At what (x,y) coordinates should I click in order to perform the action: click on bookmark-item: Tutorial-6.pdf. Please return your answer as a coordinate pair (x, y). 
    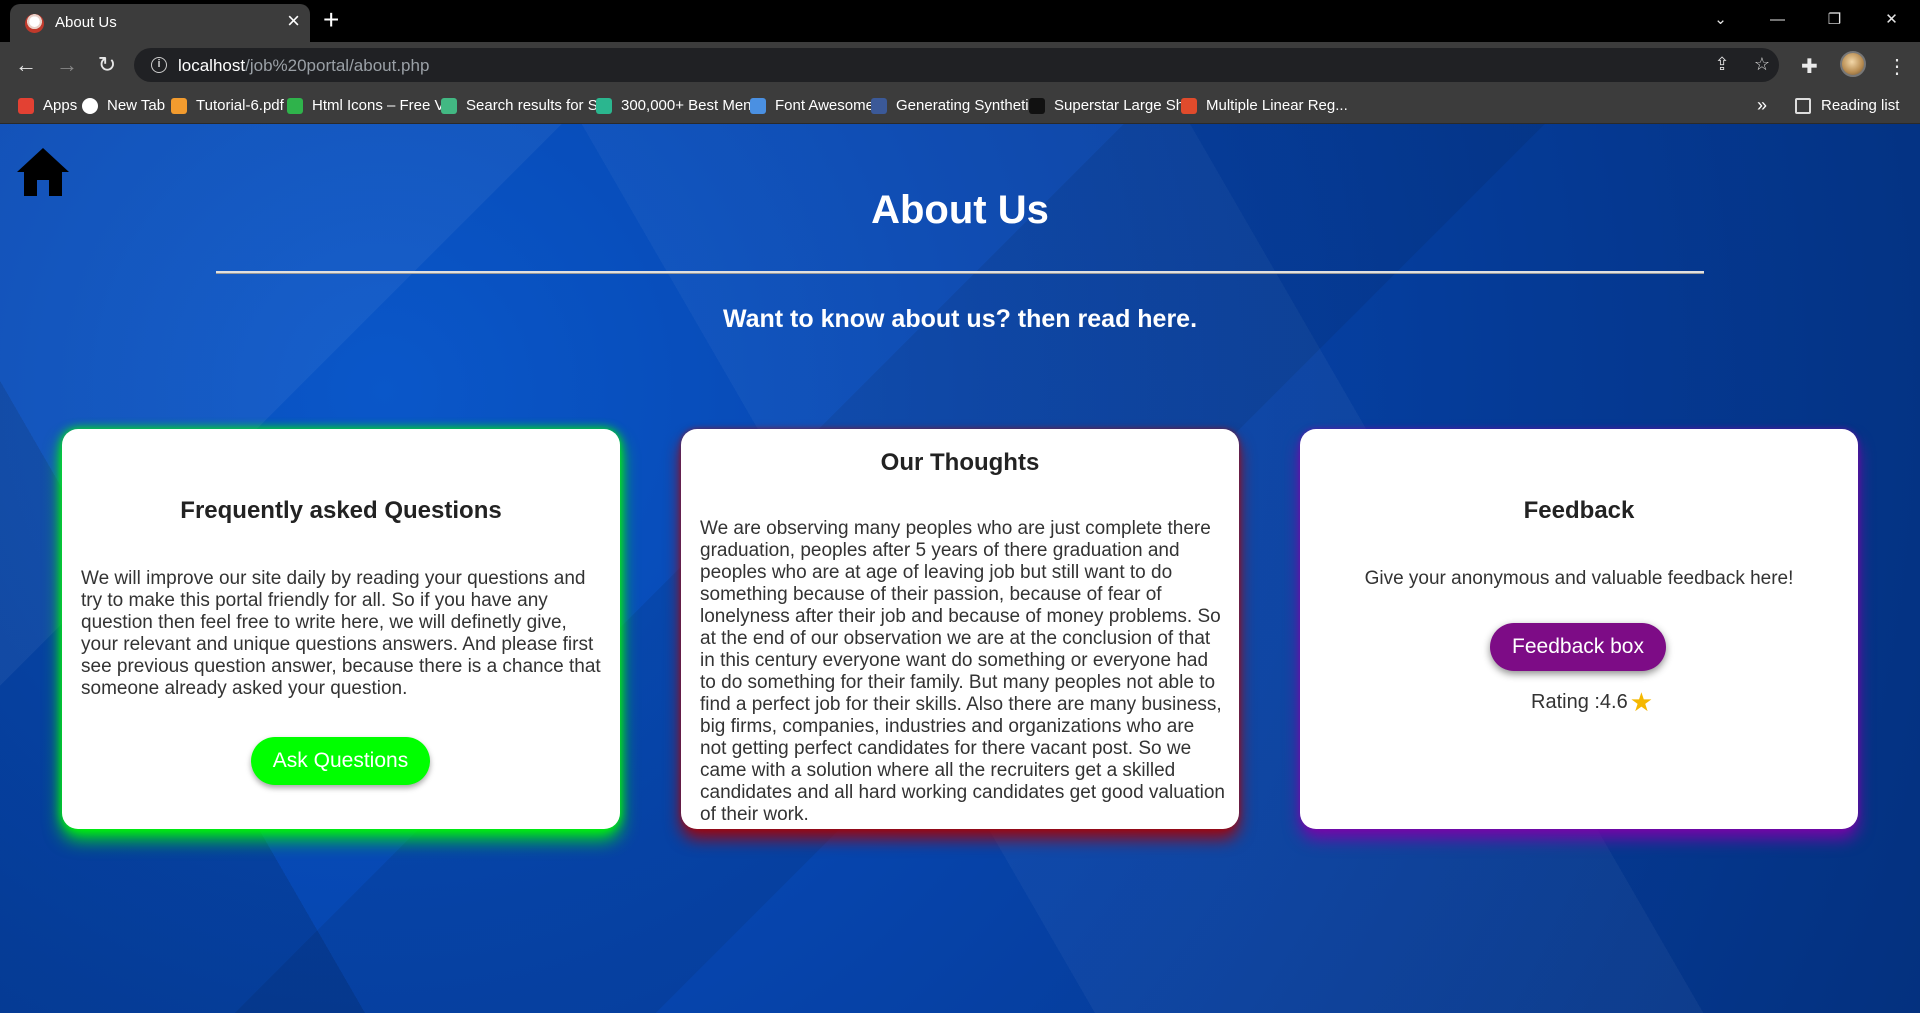
    Looking at the image, I should click on (227, 105).